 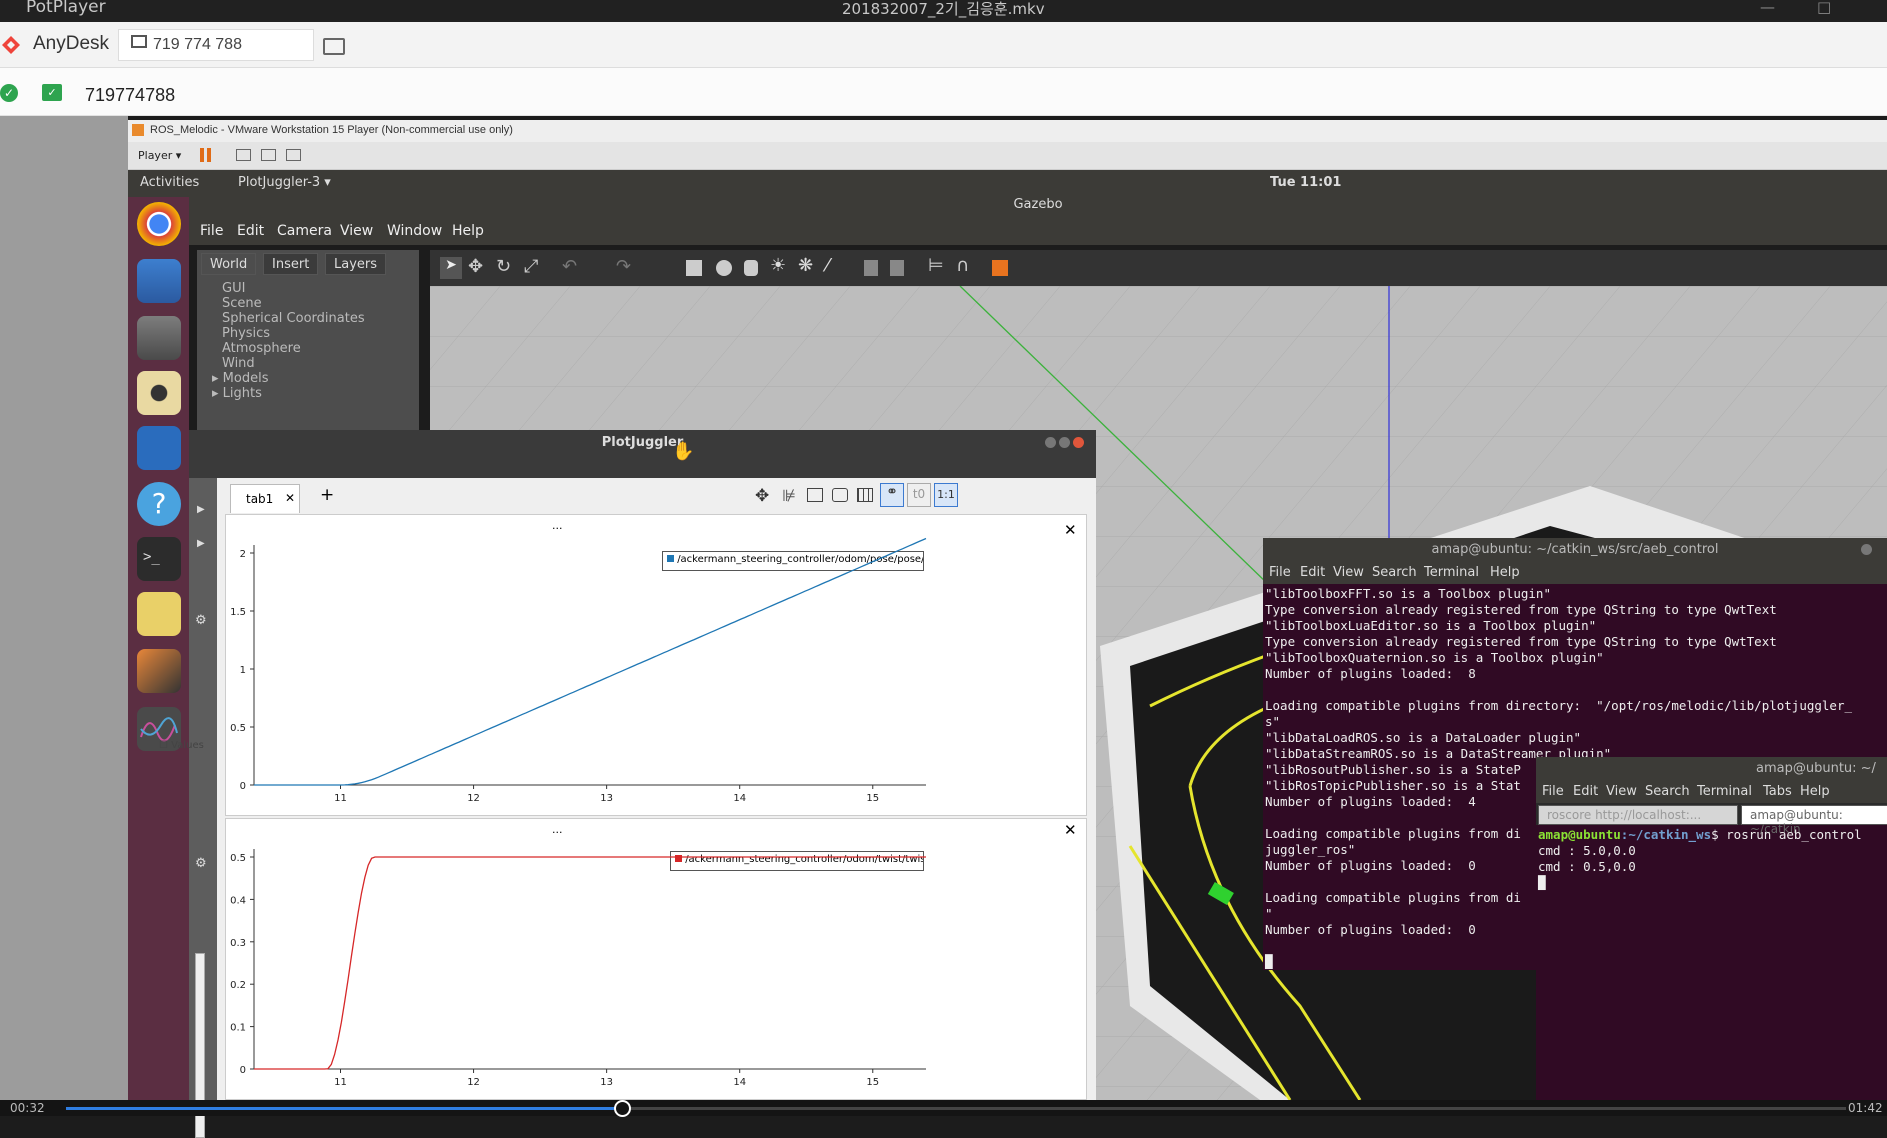 I want to click on time-zero-icon: t0, so click(x=919, y=495).